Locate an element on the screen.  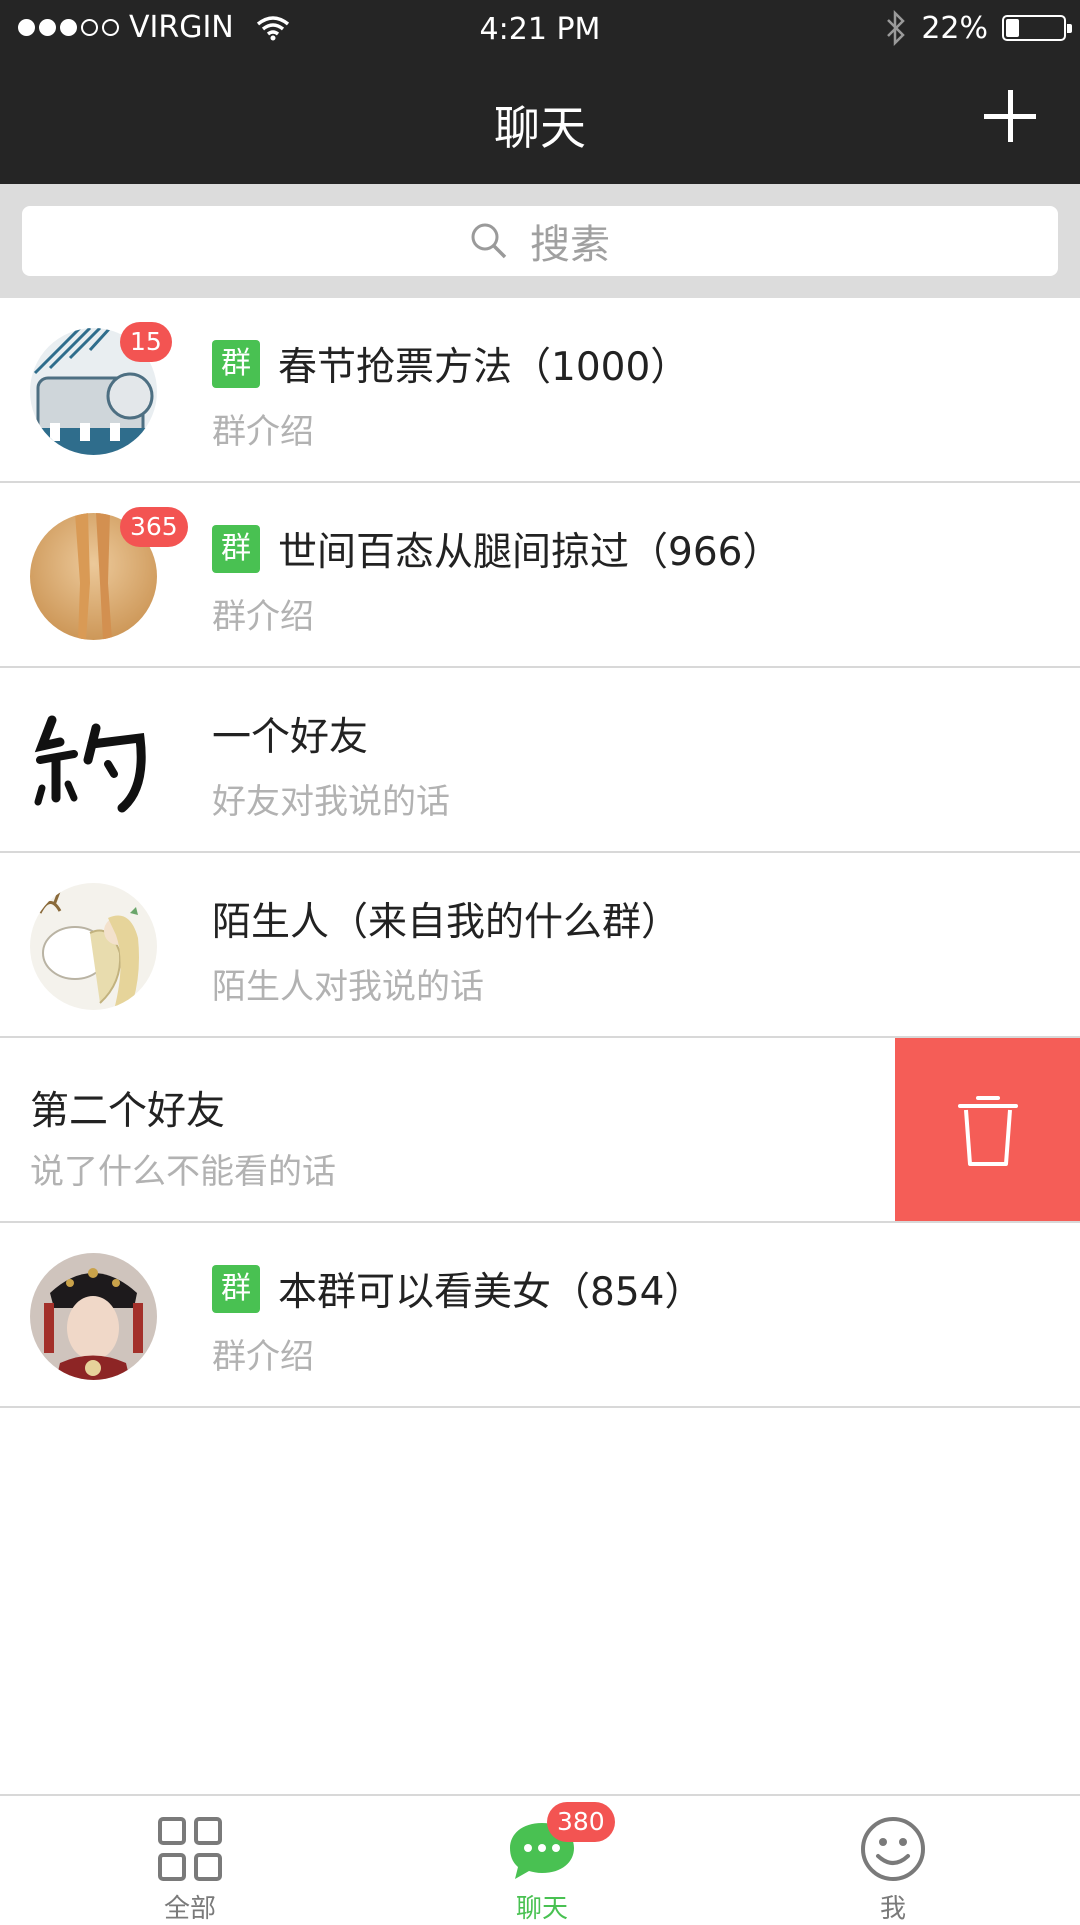
conversation-title: 陌生人（来自我的什么群） is located at coordinates (446, 922).